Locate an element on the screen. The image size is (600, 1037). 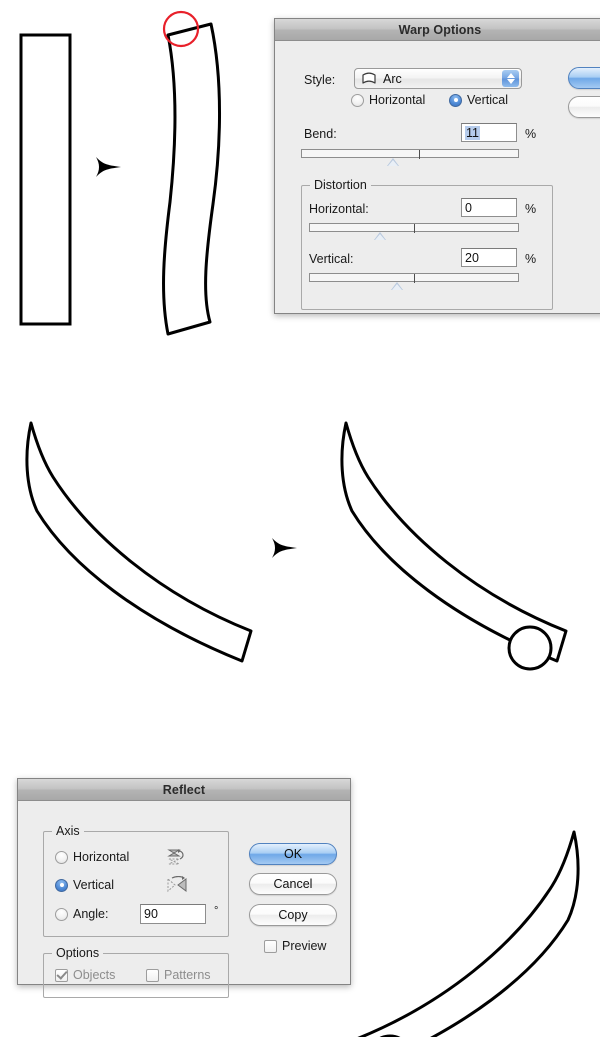
distortion-vertical-slider-thumb is located at coordinates (397, 286).